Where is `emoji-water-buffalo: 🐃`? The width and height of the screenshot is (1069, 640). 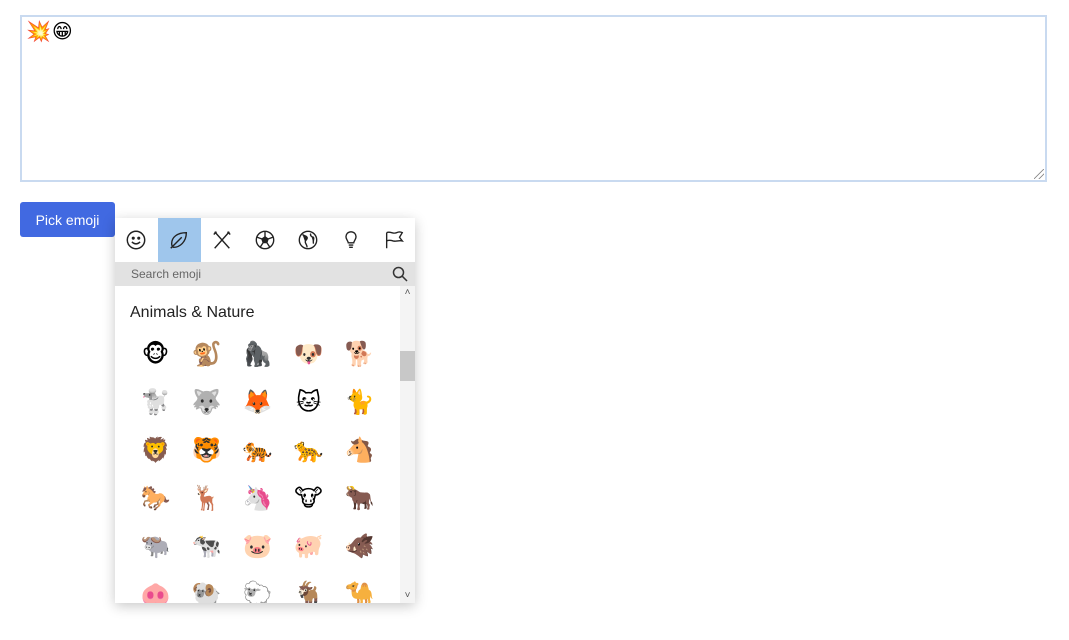 emoji-water-buffalo: 🐃 is located at coordinates (155, 552).